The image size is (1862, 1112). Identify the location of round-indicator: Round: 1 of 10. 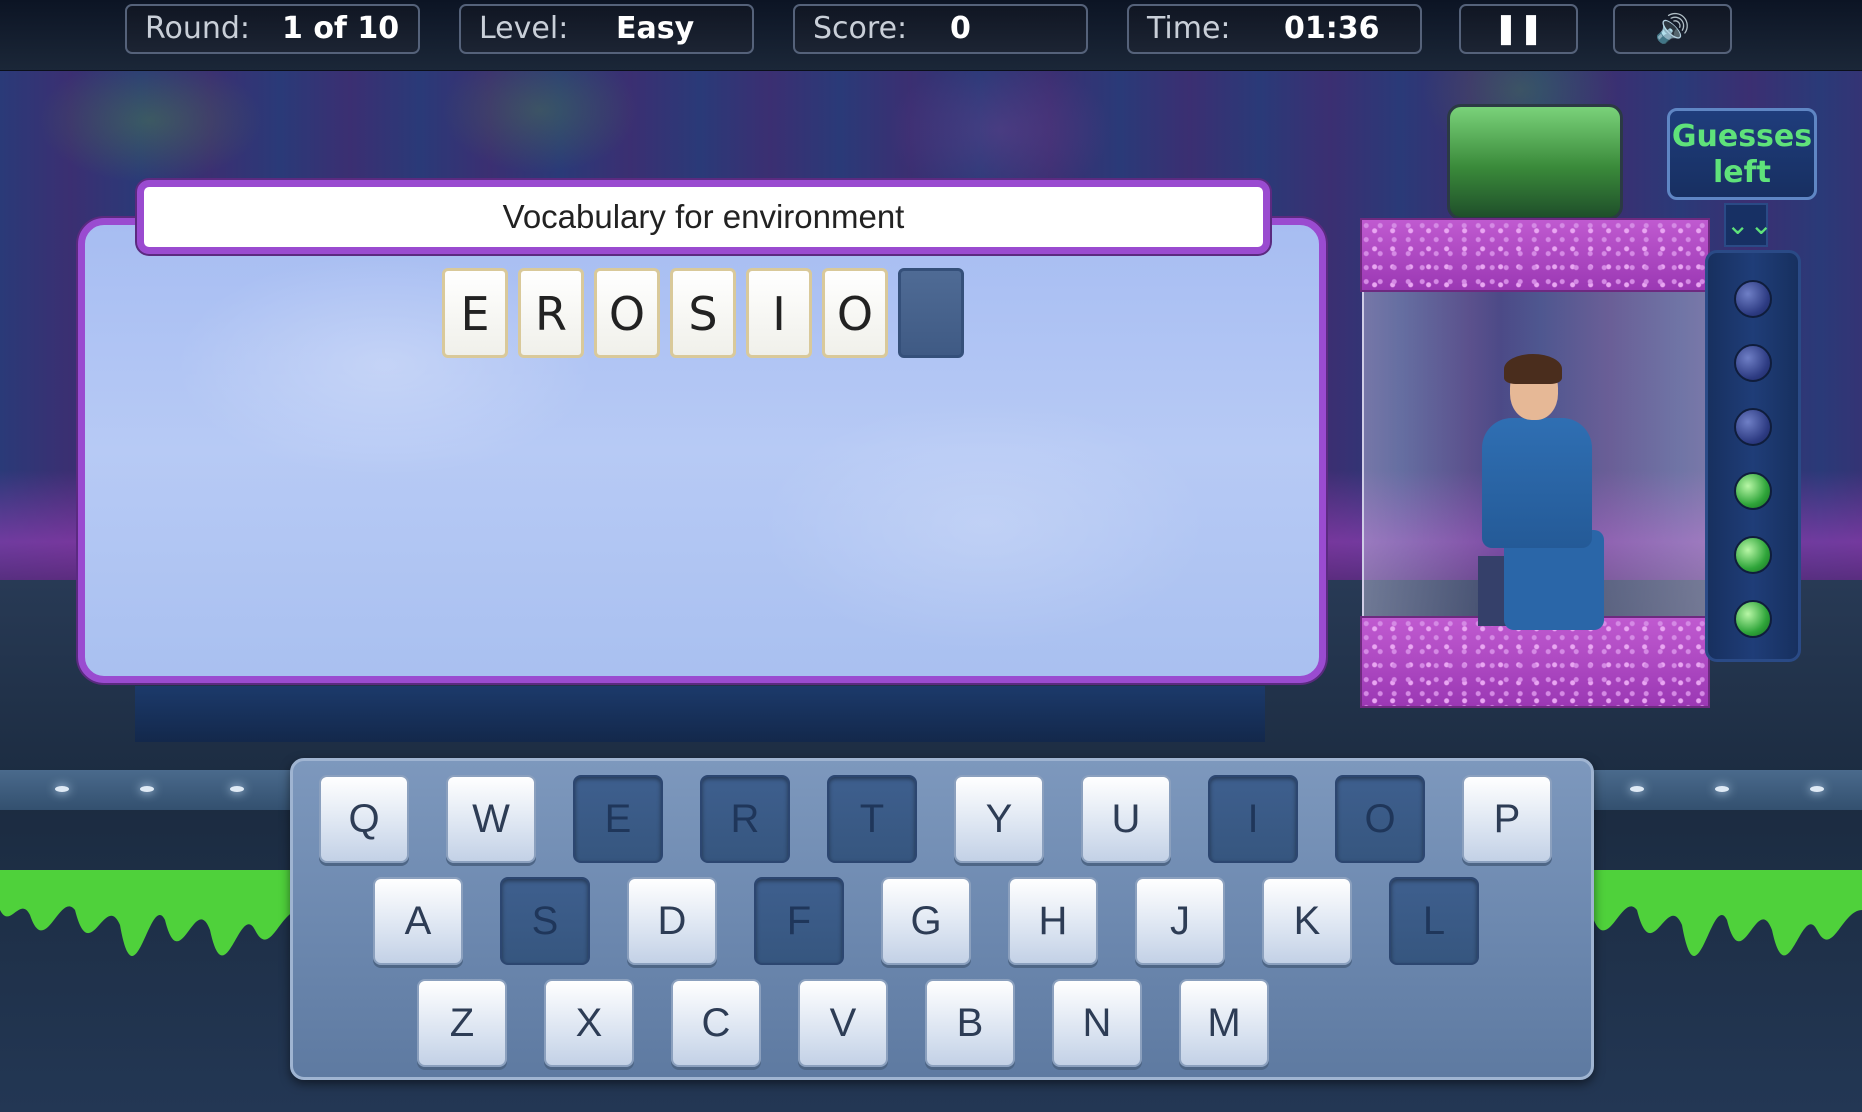
(272, 29).